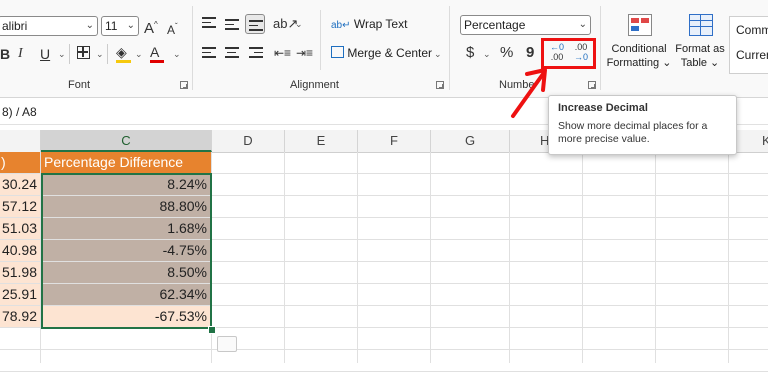  What do you see at coordinates (209, 24) in the screenshot?
I see `top-align-icon` at bounding box center [209, 24].